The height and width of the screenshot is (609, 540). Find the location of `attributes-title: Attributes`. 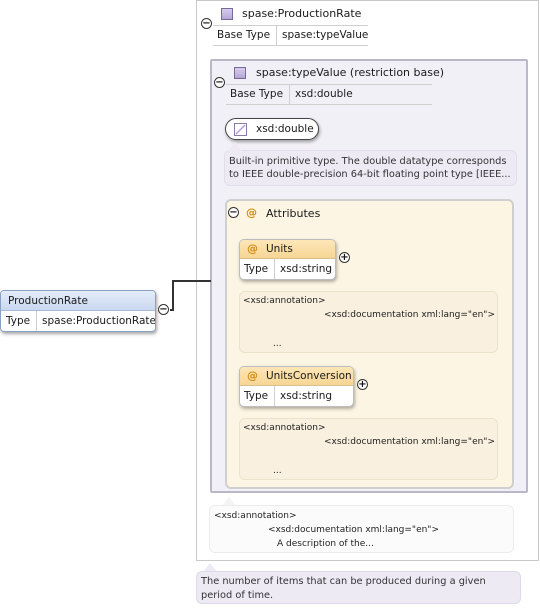

attributes-title: Attributes is located at coordinates (293, 213).